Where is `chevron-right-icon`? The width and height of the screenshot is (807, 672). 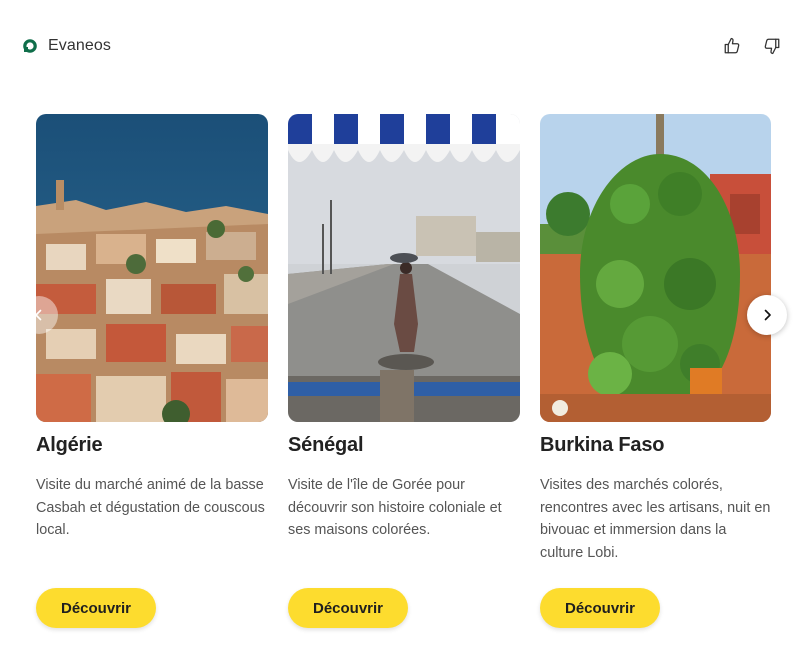 chevron-right-icon is located at coordinates (767, 315).